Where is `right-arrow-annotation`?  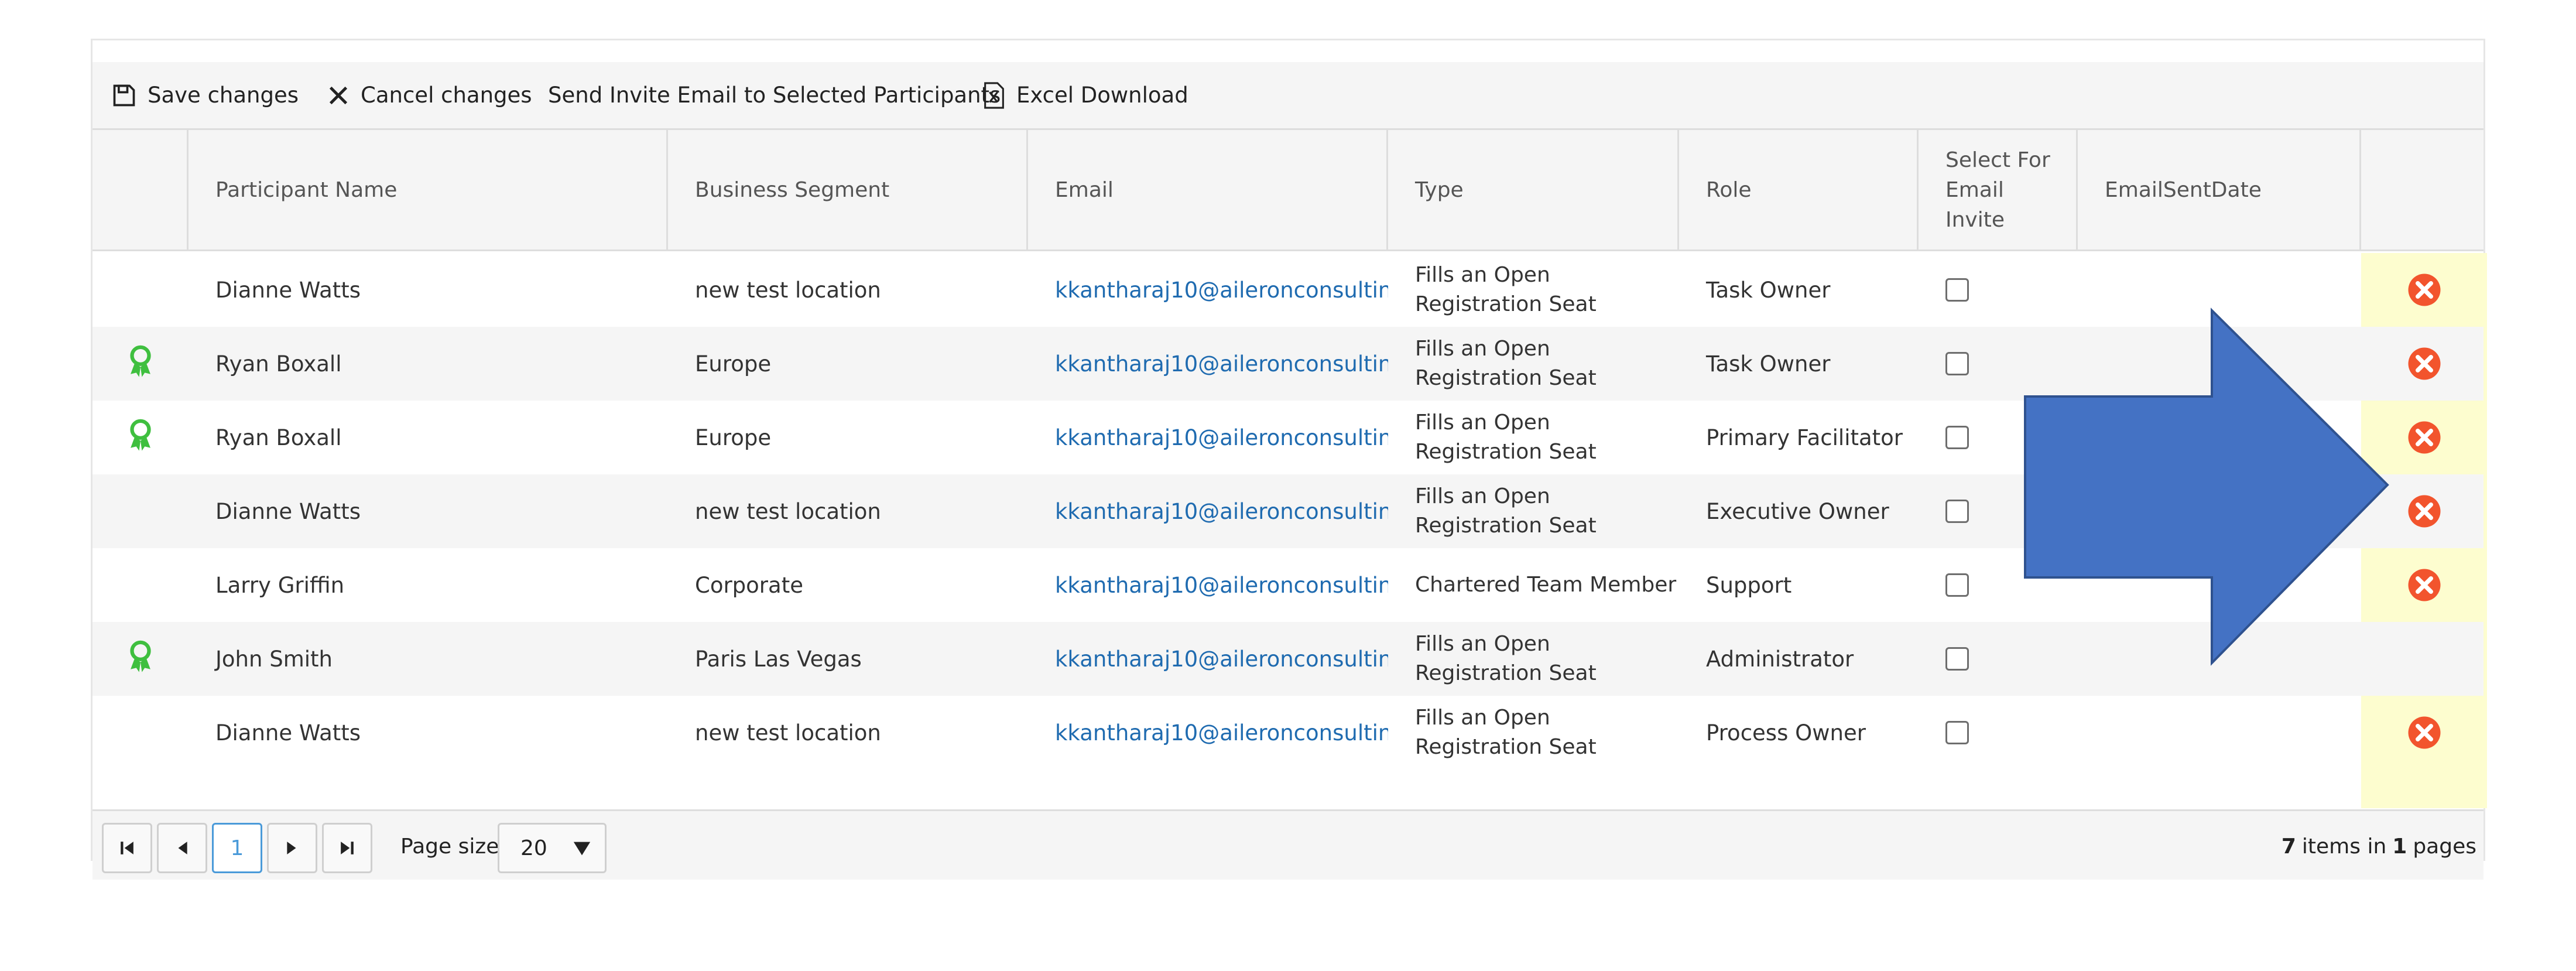
right-arrow-annotation is located at coordinates (2206, 486).